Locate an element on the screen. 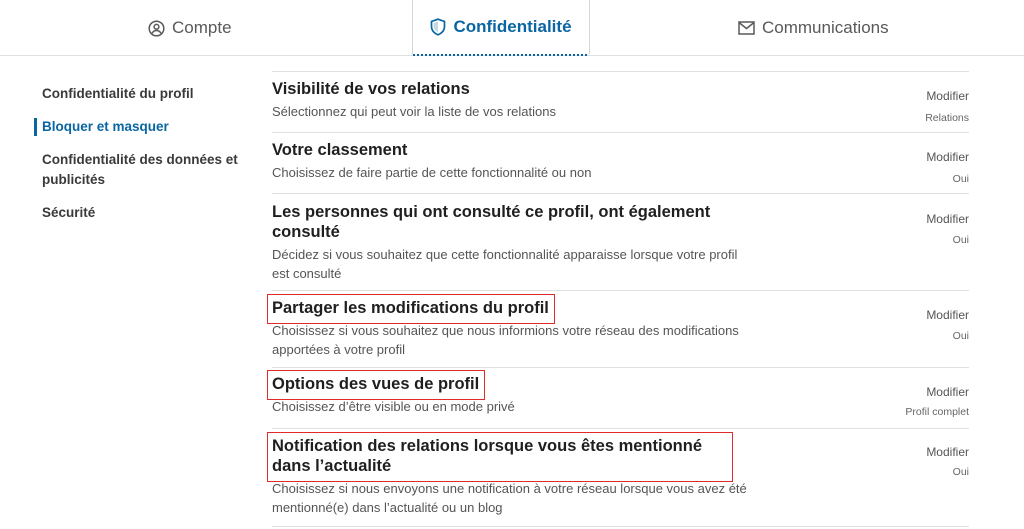 This screenshot has width=1024, height=529. sidebar-item-securite: Sécurité is located at coordinates (139, 213).